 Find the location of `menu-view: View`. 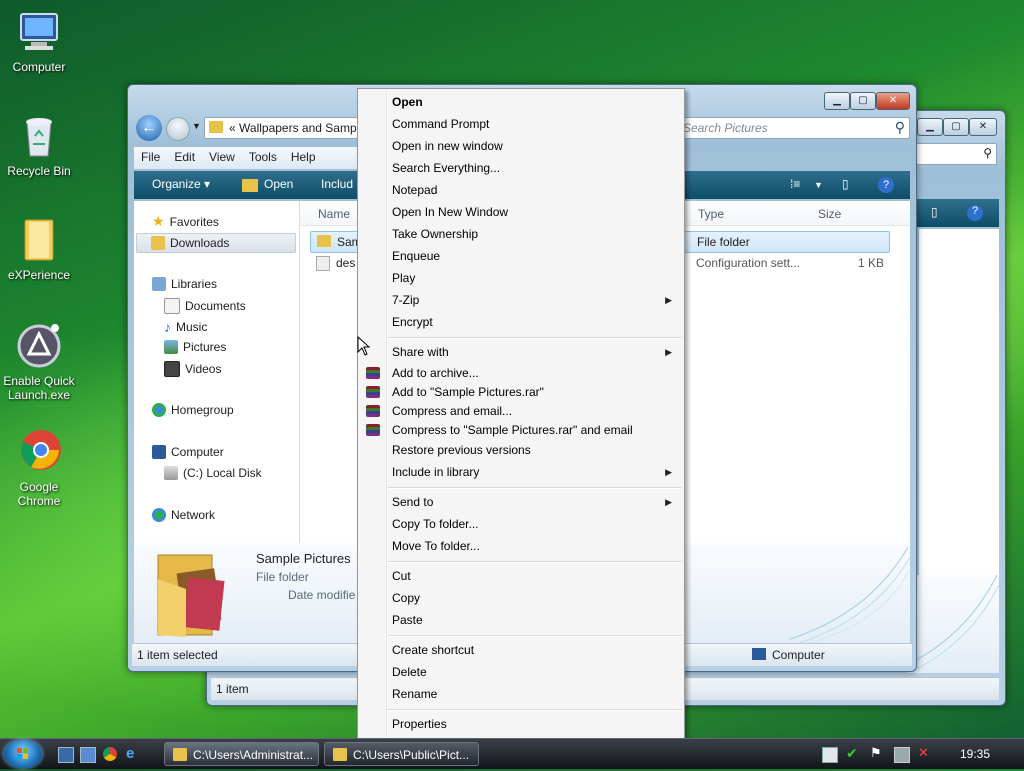

menu-view: View is located at coordinates (222, 155).